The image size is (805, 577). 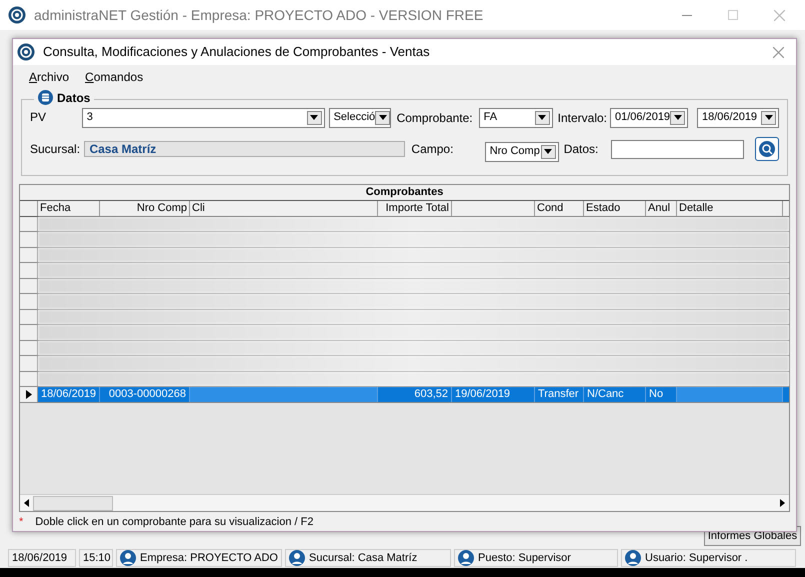 I want to click on table-cell: N/Canc, so click(x=615, y=394).